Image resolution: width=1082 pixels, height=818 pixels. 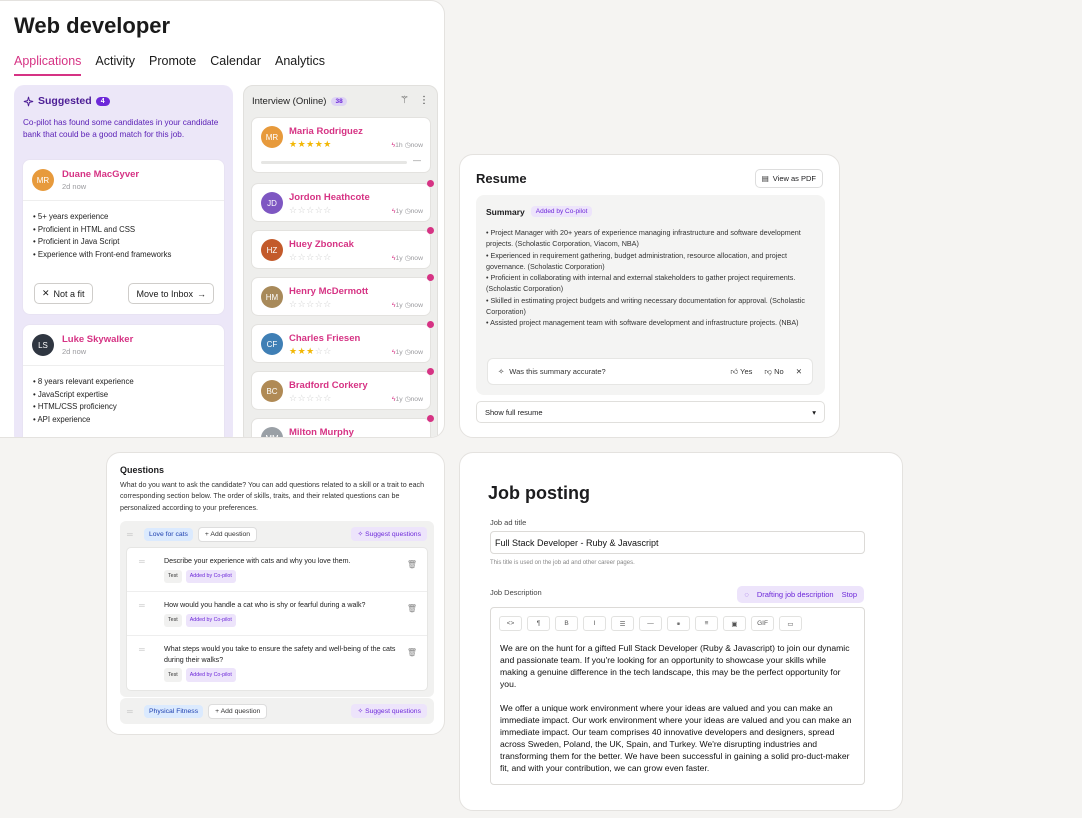 What do you see at coordinates (328, 385) in the screenshot?
I see `candidate-name: Bradford Corkery` at bounding box center [328, 385].